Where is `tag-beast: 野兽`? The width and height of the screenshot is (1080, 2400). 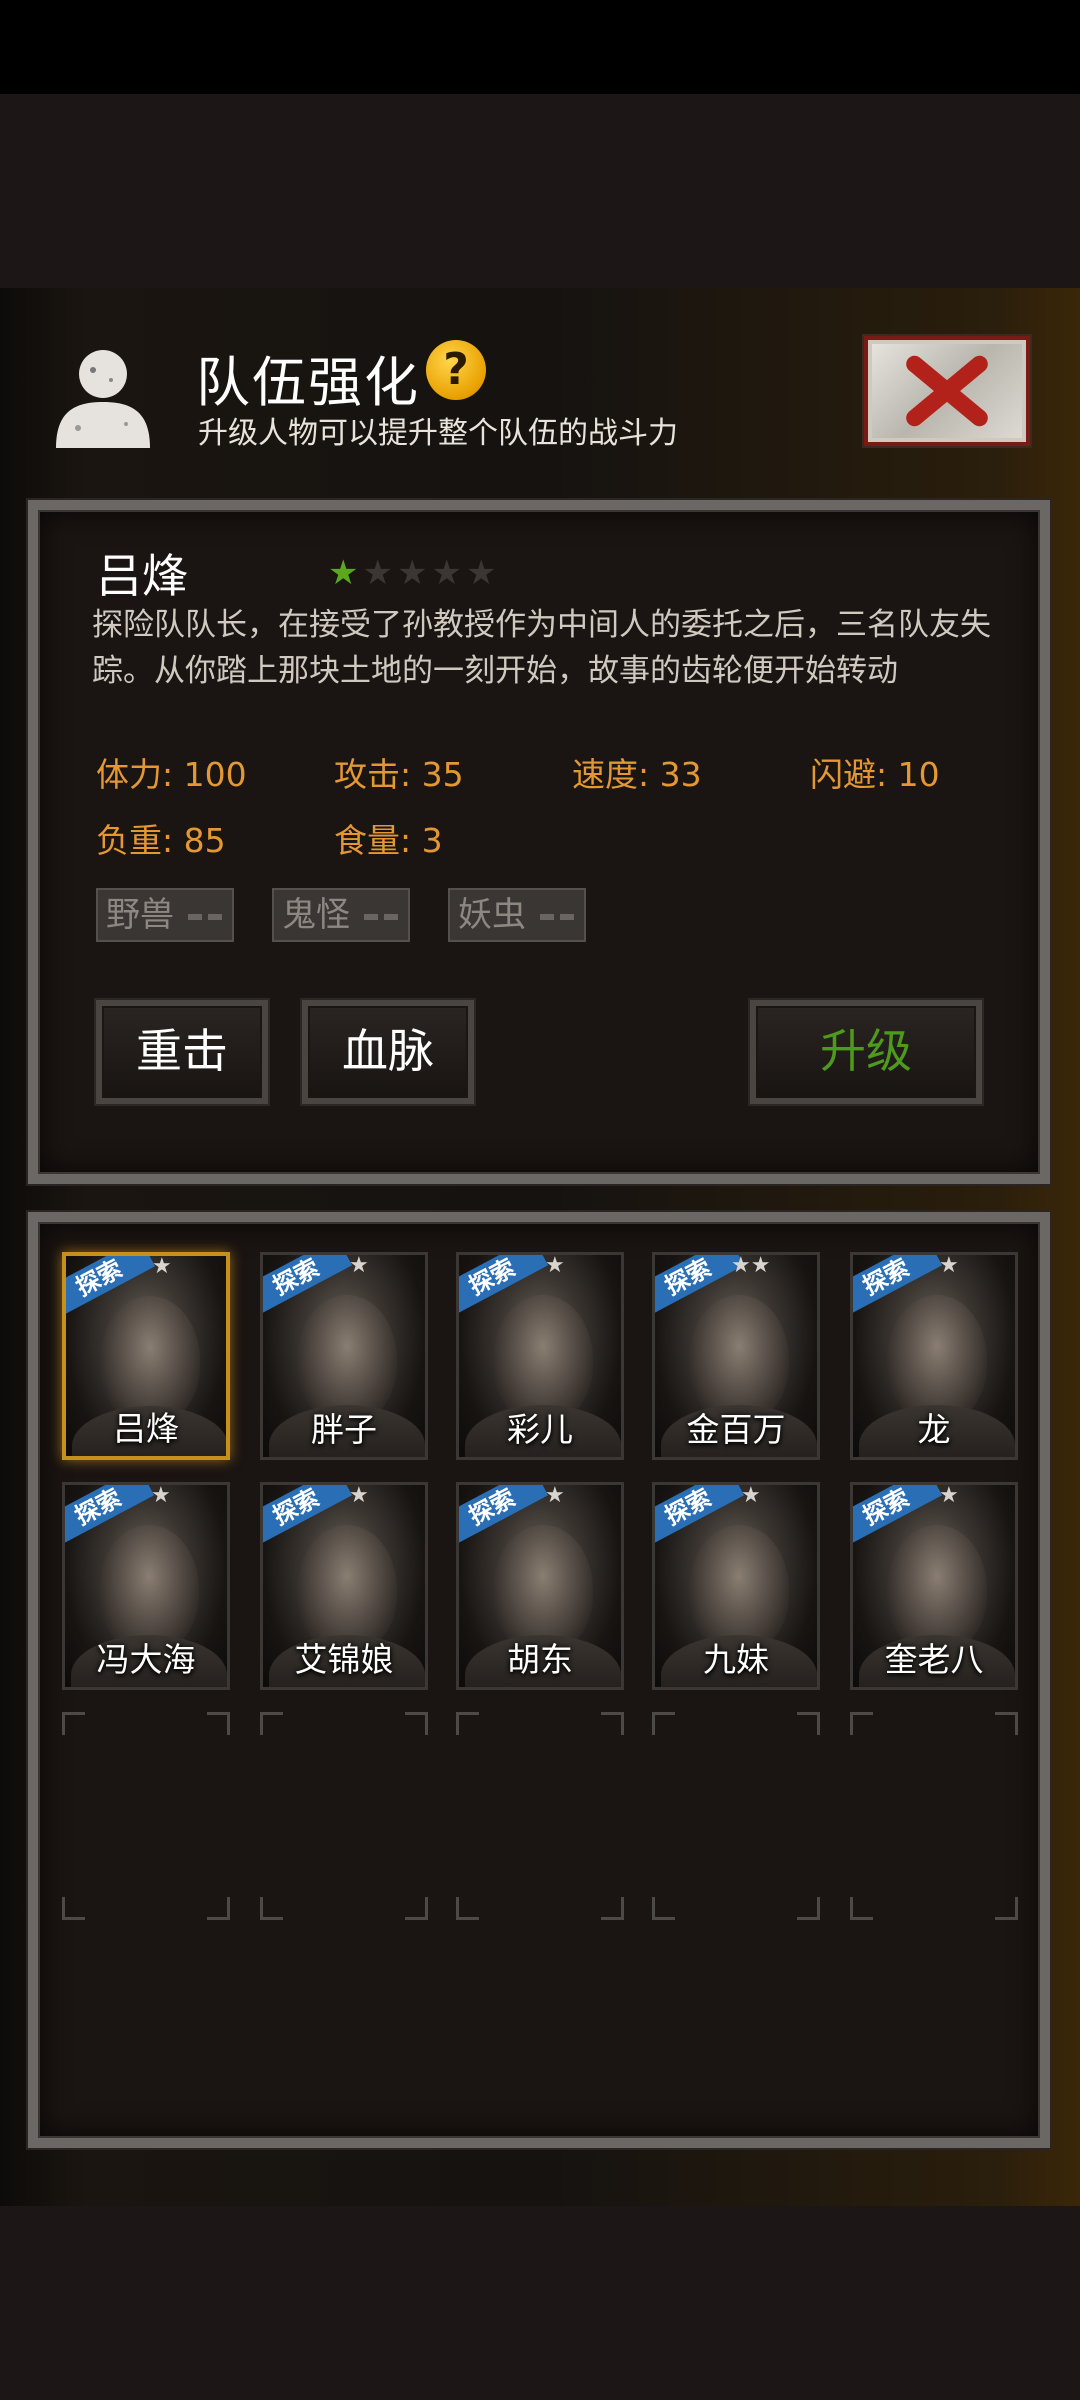 tag-beast: 野兽 is located at coordinates (165, 915).